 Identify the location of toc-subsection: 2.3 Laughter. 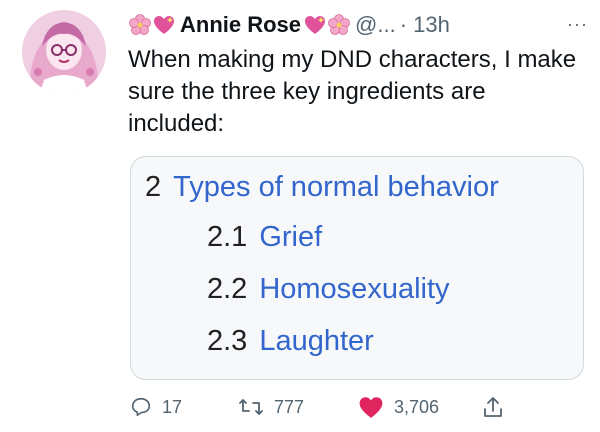
(290, 341).